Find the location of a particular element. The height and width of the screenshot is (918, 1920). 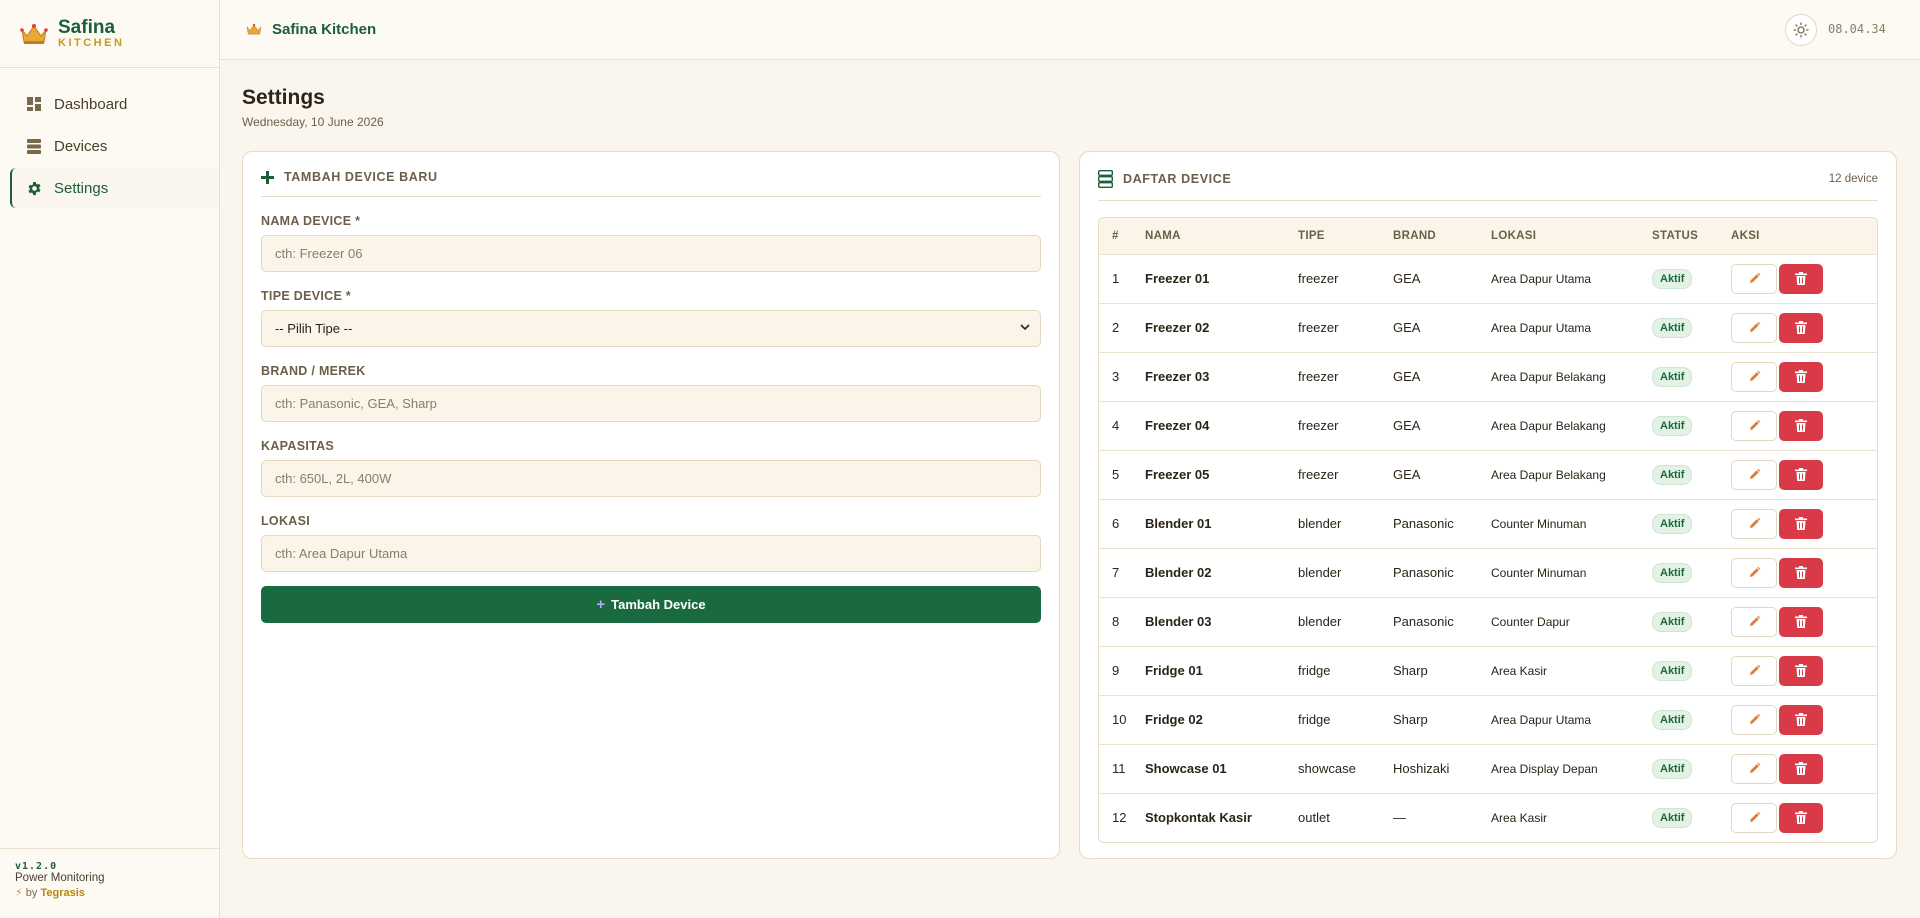

sidebar-item-dashboard: Dashboard is located at coordinates (114, 104).